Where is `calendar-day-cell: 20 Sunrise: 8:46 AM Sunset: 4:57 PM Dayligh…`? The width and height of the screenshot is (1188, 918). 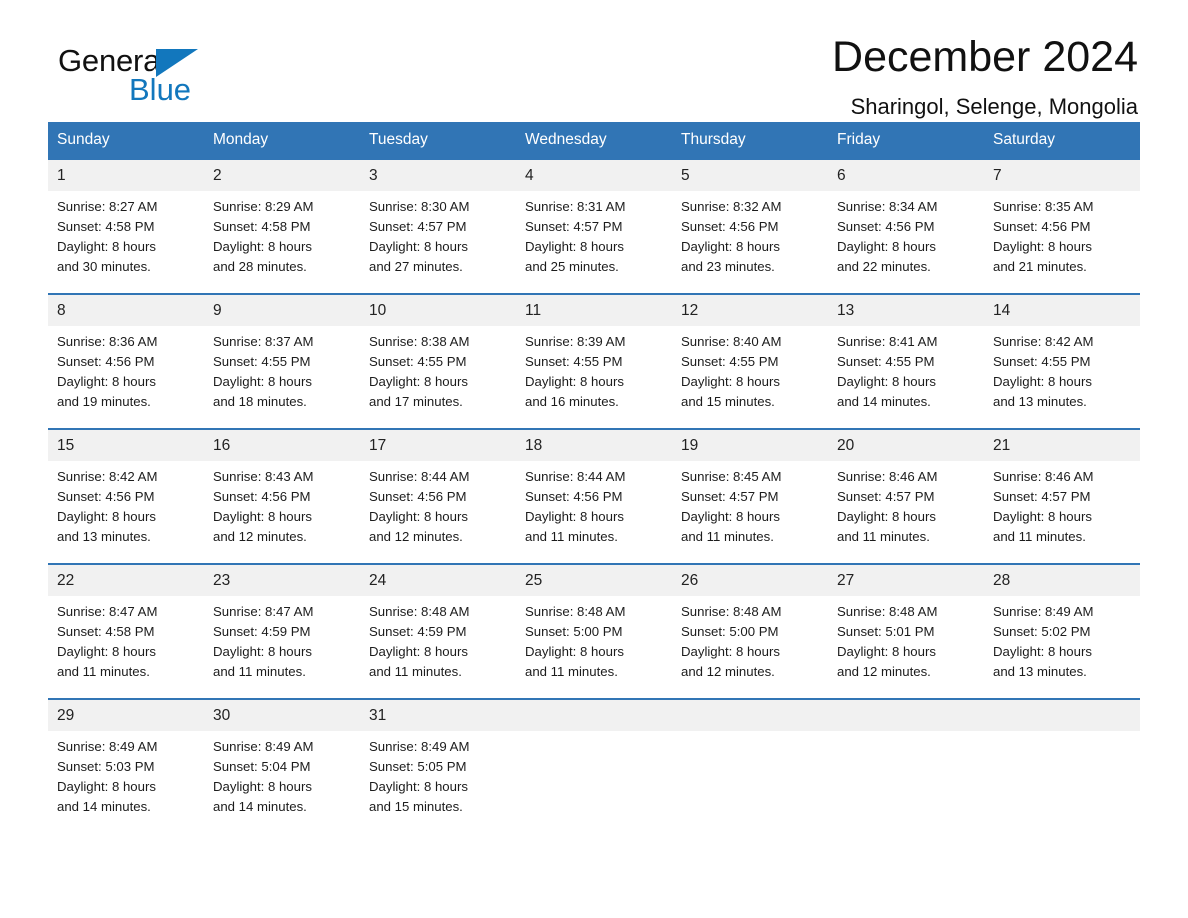
calendar-day-cell: 20 Sunrise: 8:46 AM Sunset: 4:57 PM Dayligh… is located at coordinates (906, 496).